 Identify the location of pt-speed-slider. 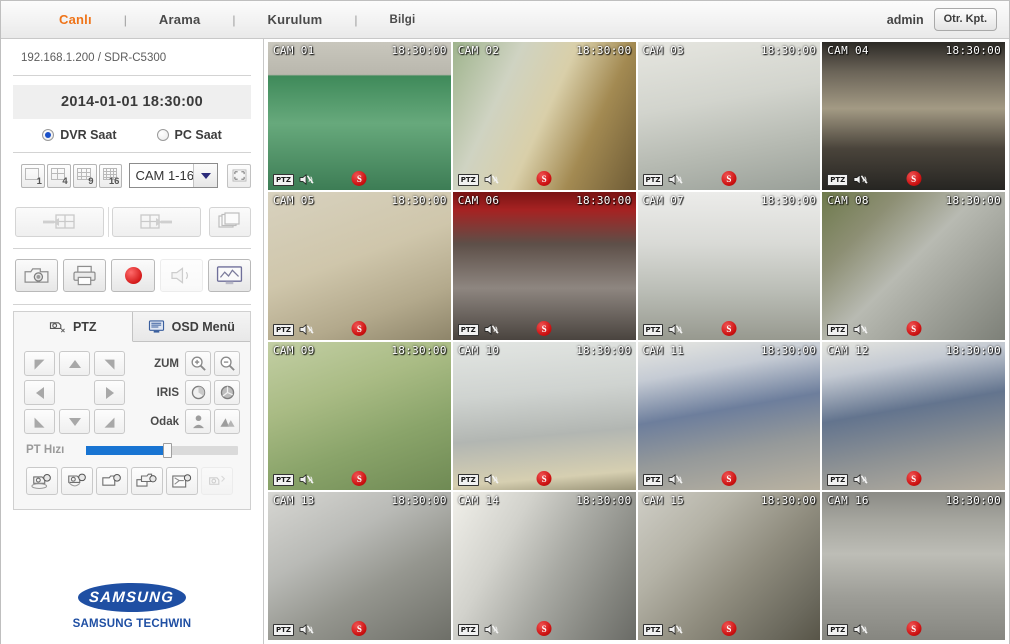
(162, 450).